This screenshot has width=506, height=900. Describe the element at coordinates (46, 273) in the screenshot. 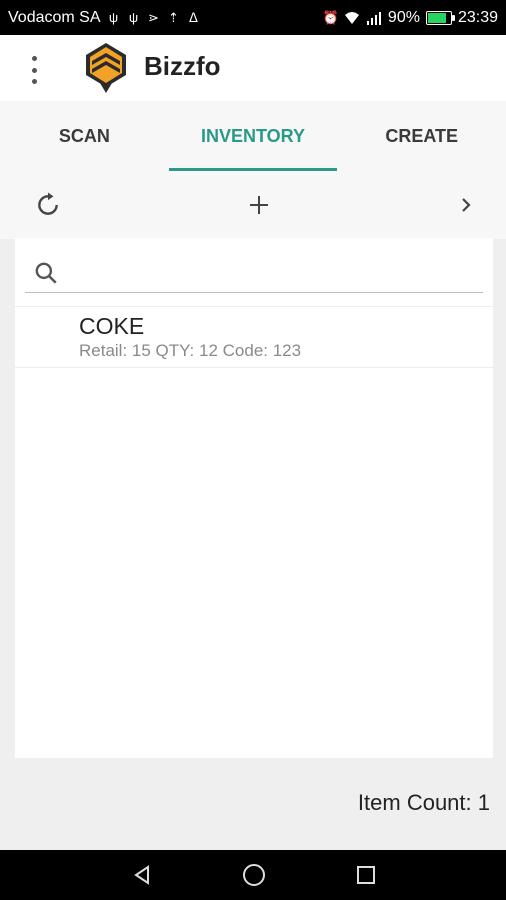

I see `search-icon` at that location.